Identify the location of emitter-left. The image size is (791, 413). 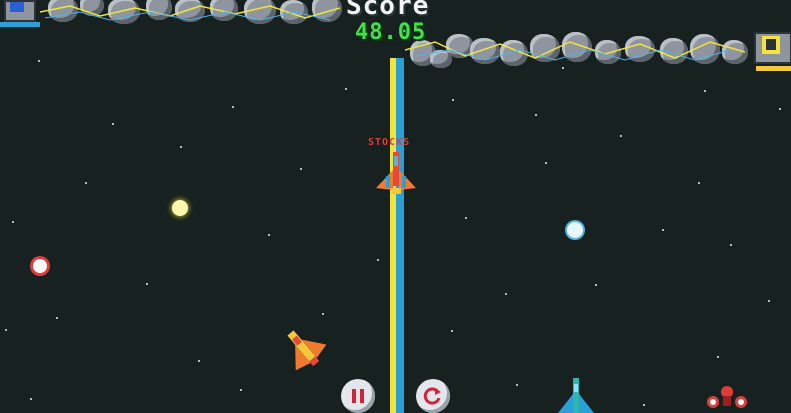
(20, 16).